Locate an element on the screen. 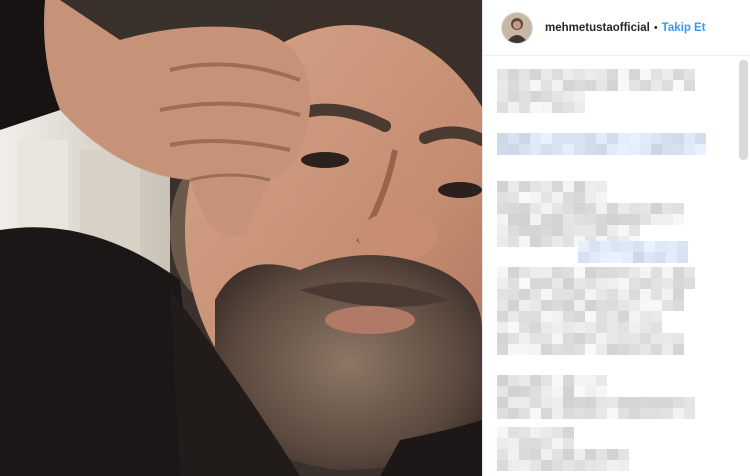 This screenshot has height=476, width=750. follow-button: Takip Et is located at coordinates (684, 28).